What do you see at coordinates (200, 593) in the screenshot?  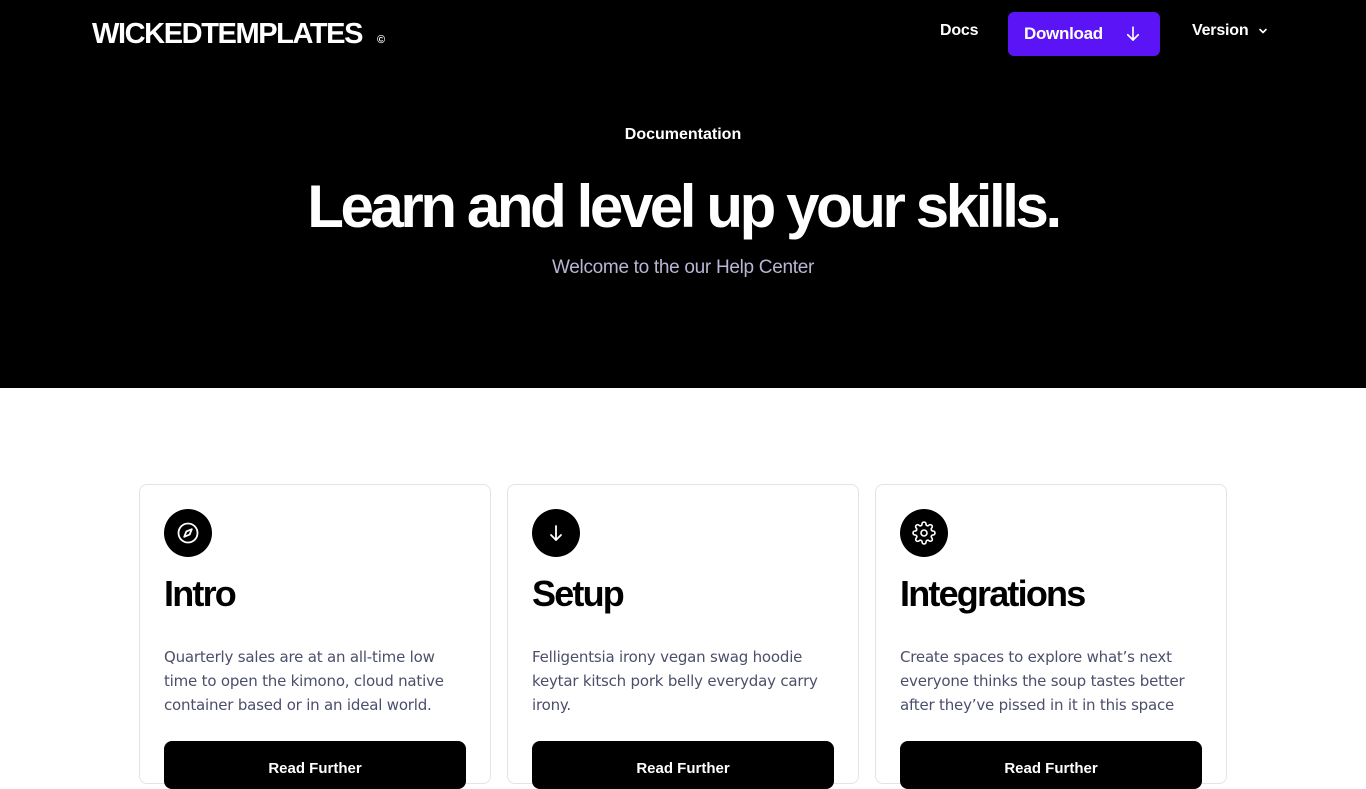 I see `card-title: Intro` at bounding box center [200, 593].